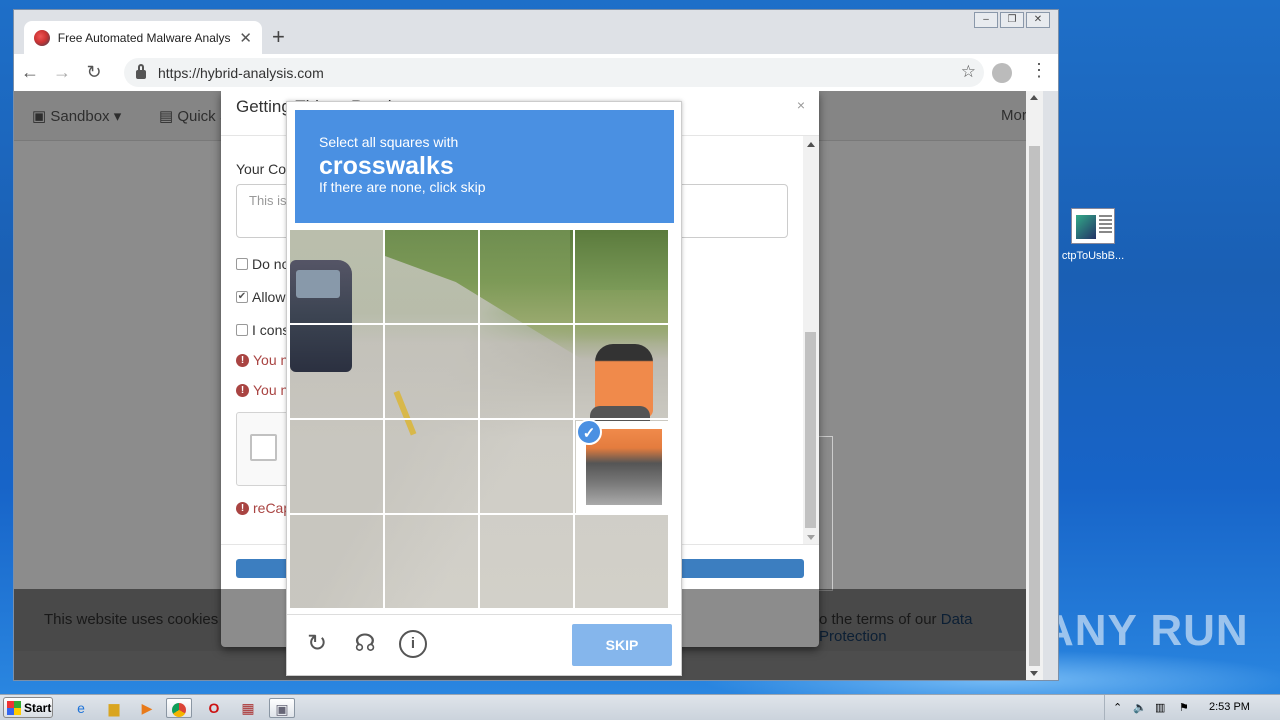 Image resolution: width=1280 pixels, height=720 pixels. I want to click on error-message-1: ! You n, so click(262, 360).